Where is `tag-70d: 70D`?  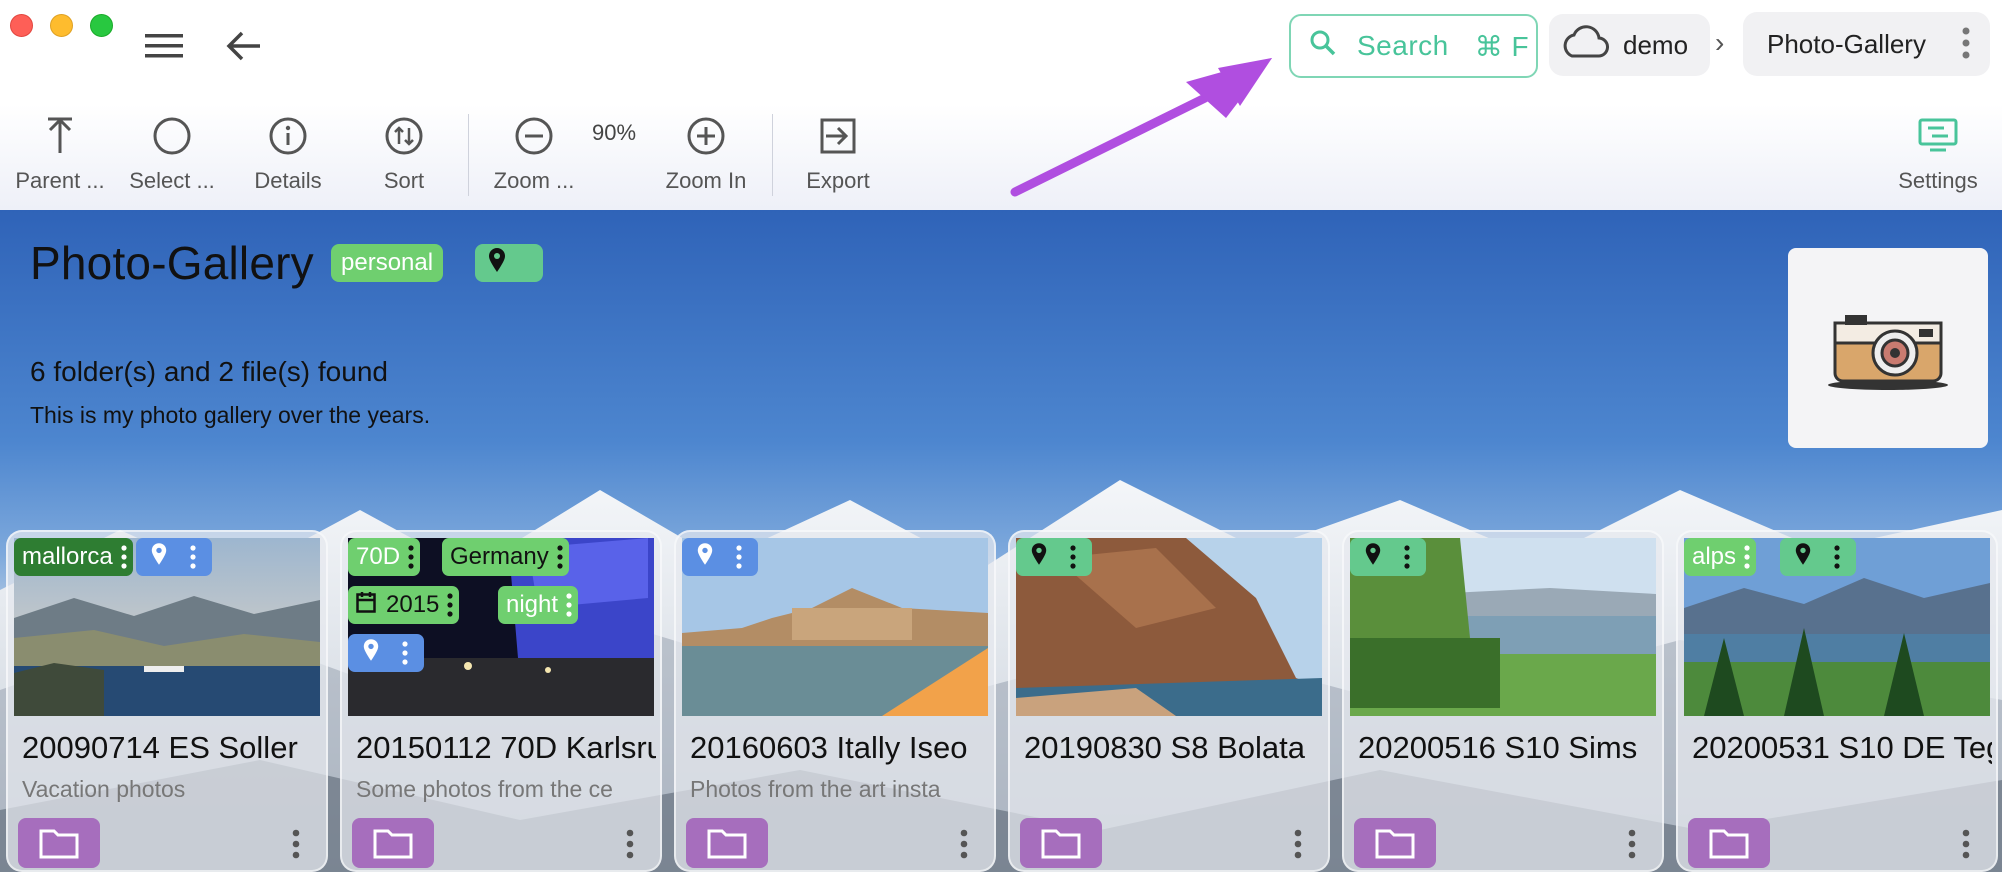
tag-70d: 70D is located at coordinates (384, 557).